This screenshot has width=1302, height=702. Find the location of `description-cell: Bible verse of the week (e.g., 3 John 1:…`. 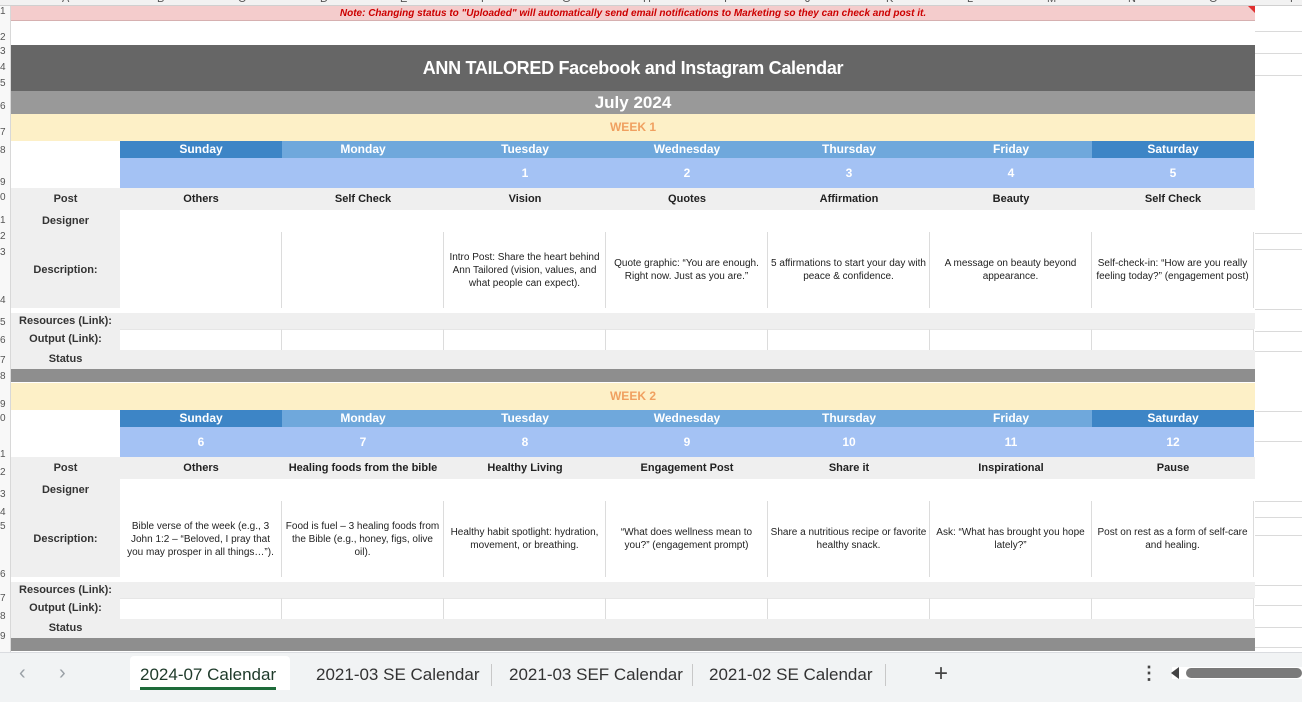

description-cell: Bible verse of the week (e.g., 3 John 1:… is located at coordinates (201, 539).